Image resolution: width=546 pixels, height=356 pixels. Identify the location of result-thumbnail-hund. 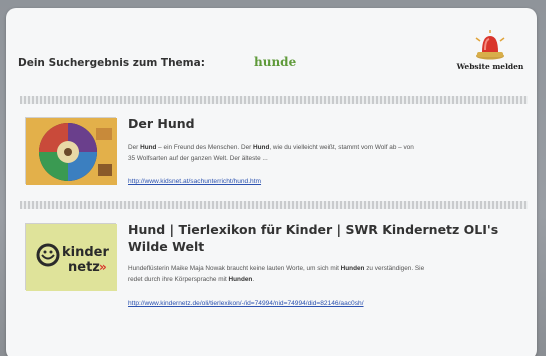
(71, 151).